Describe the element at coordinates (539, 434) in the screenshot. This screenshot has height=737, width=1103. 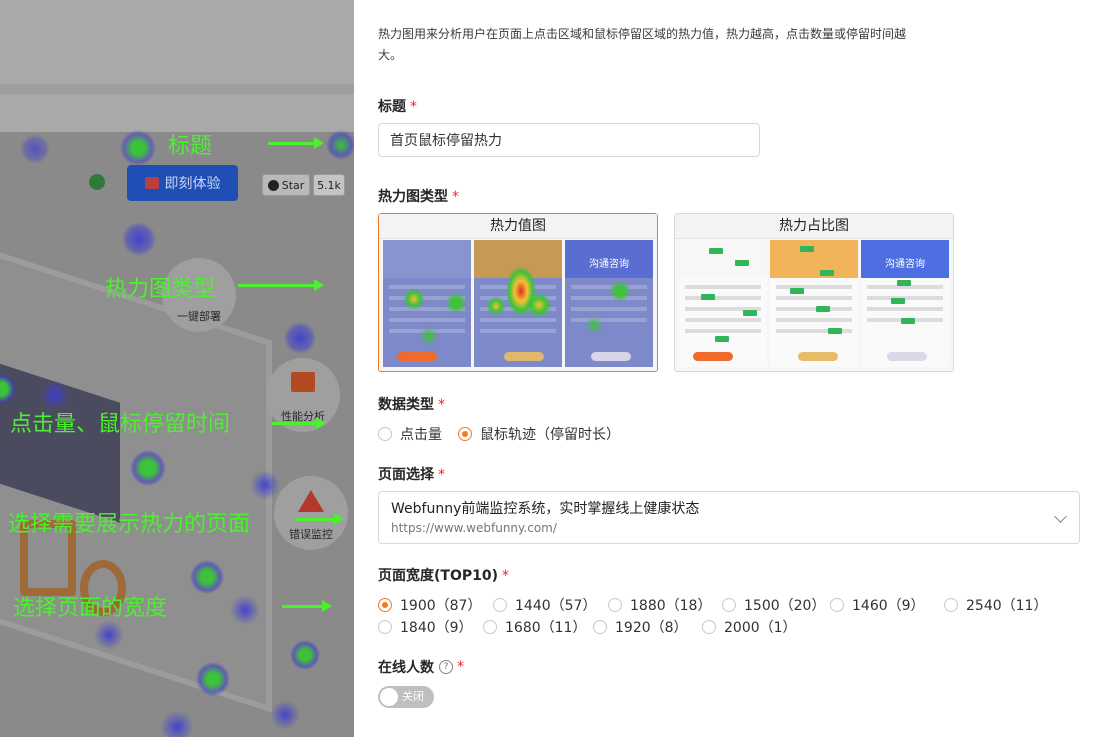
I see `radio-mouse-track: 鼠标轨迹（停留时长）` at that location.